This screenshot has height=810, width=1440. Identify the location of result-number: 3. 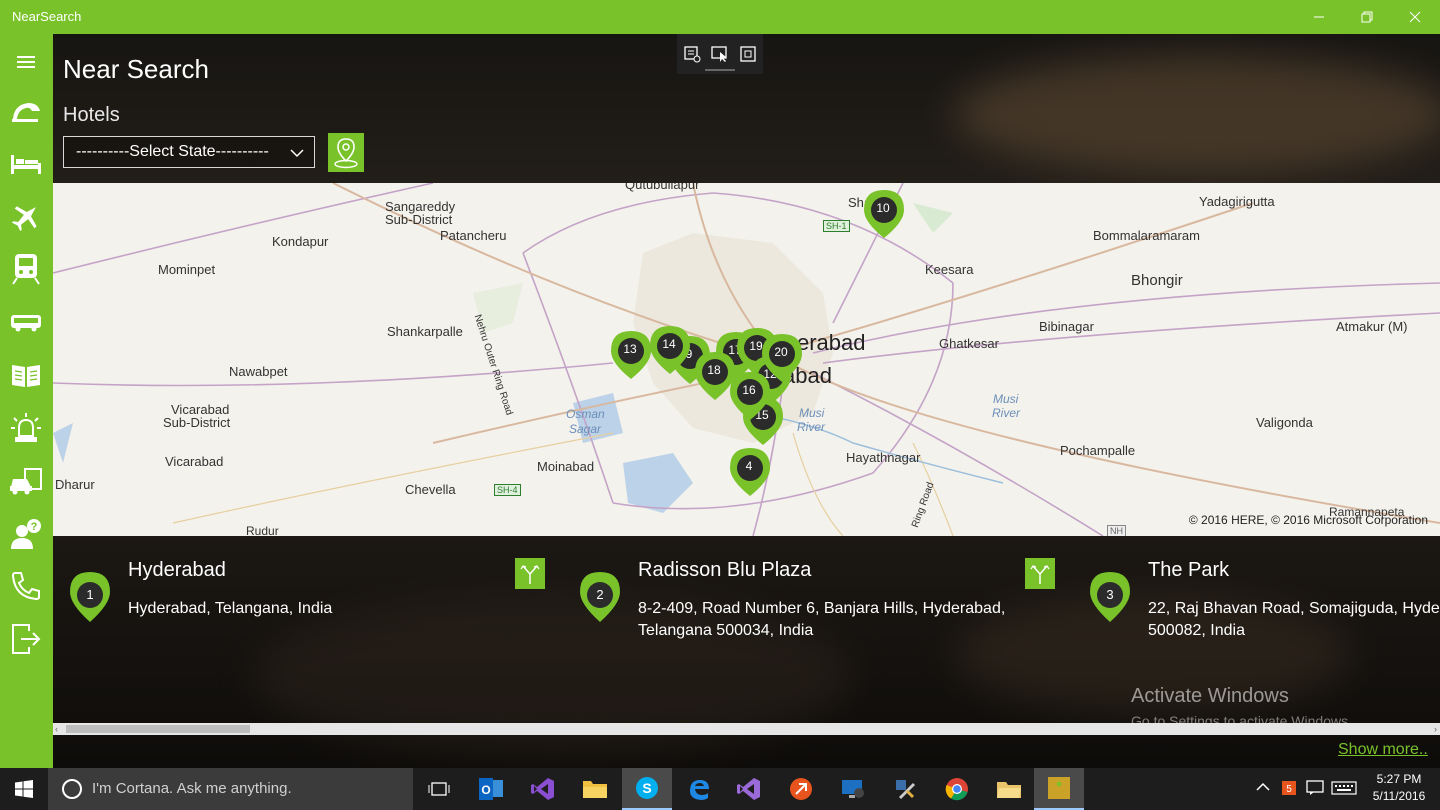
(1110, 594).